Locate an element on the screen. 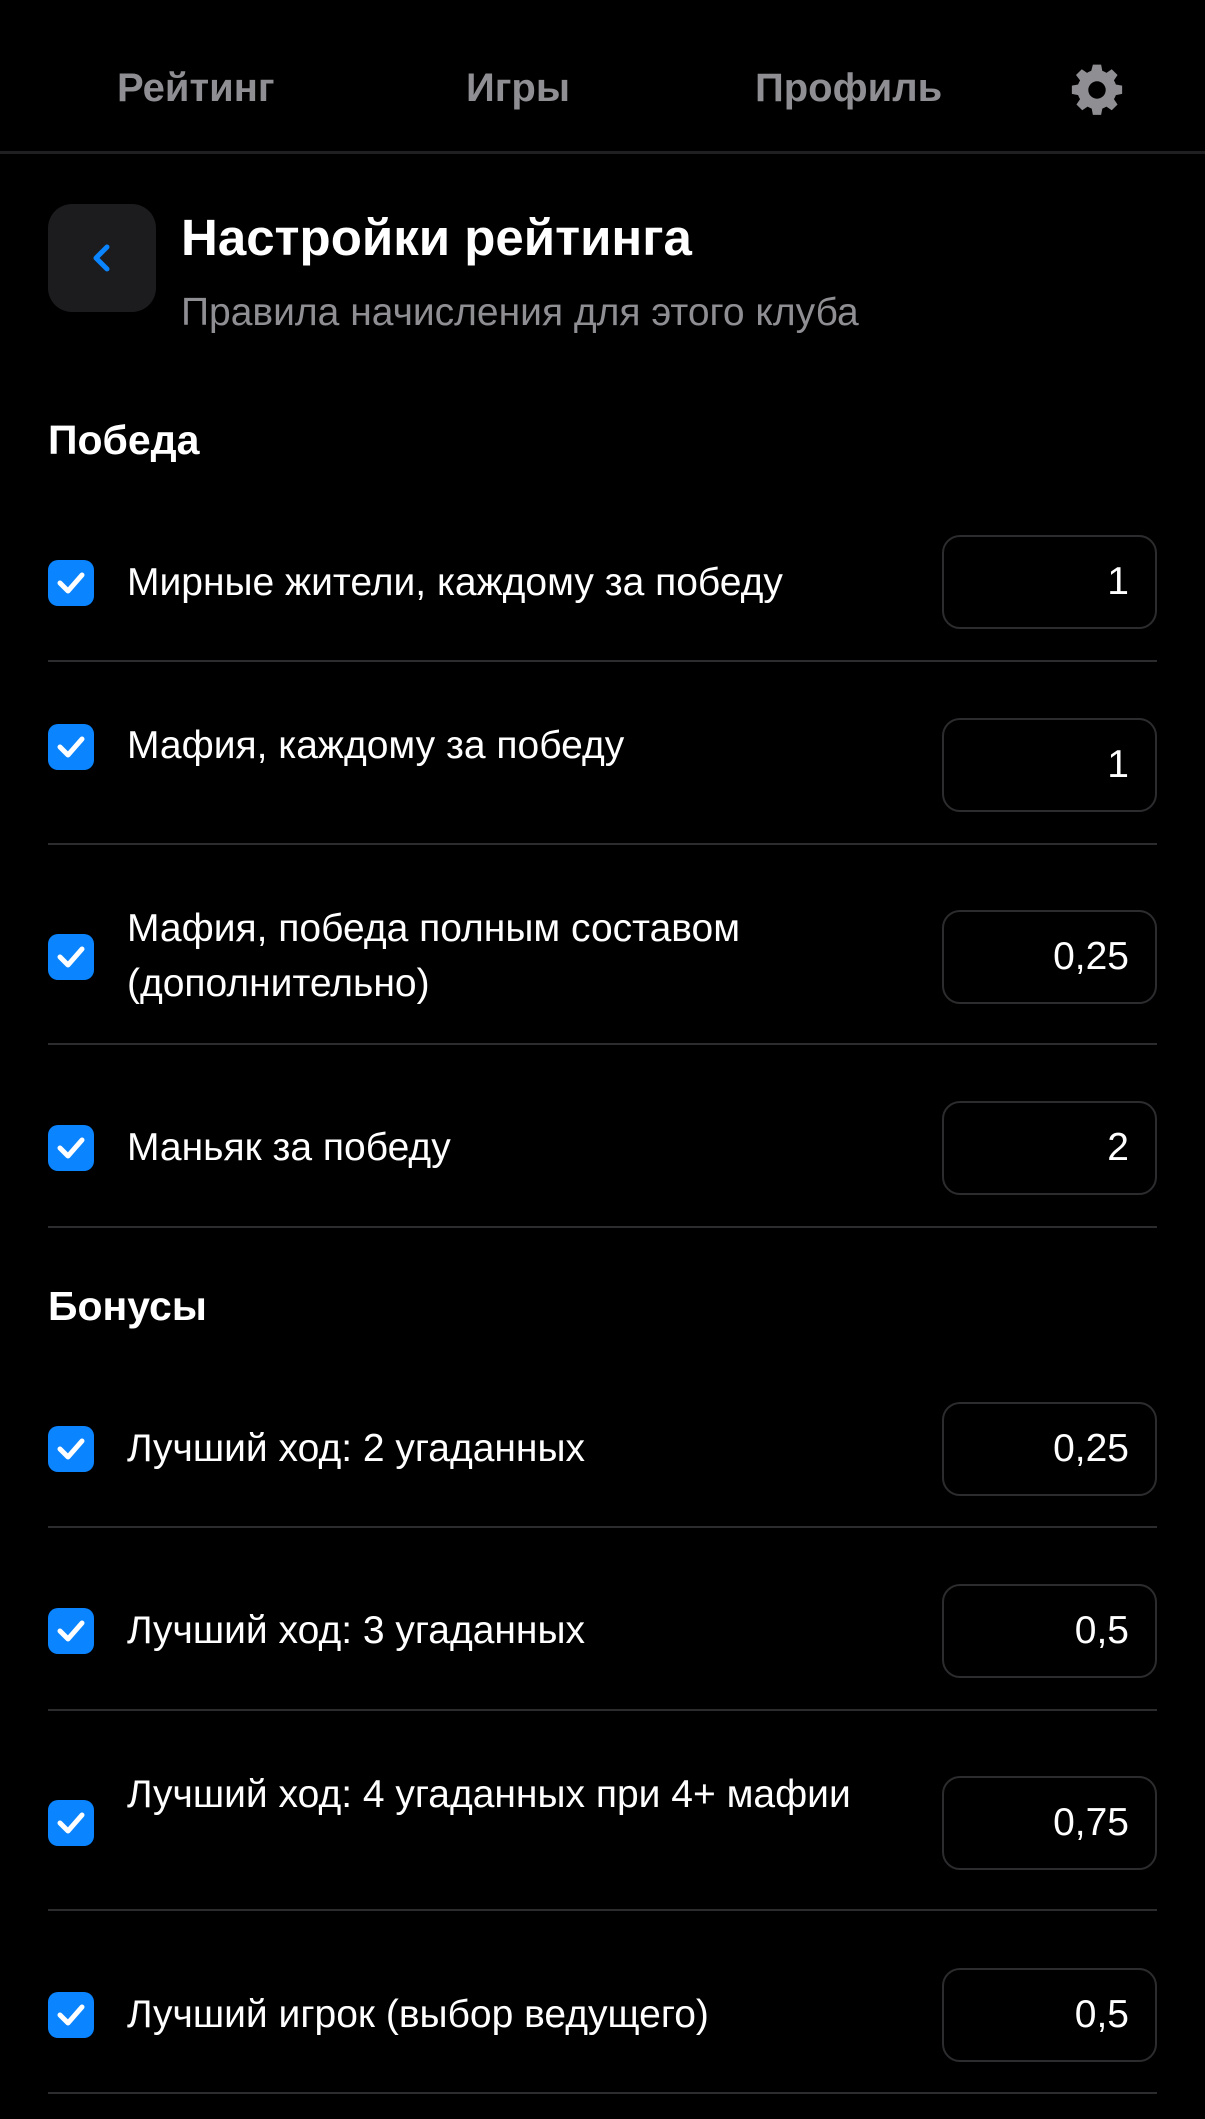  list-item: Лучший ход: 3 угаданных is located at coordinates (602, 1619).